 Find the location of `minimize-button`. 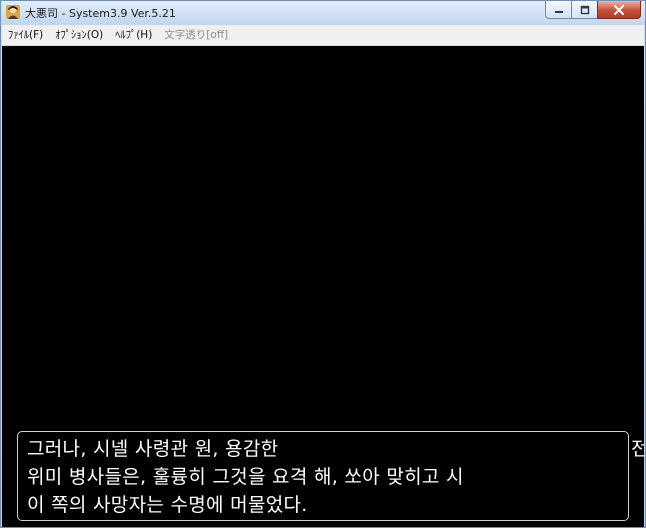

minimize-button is located at coordinates (558, 10).